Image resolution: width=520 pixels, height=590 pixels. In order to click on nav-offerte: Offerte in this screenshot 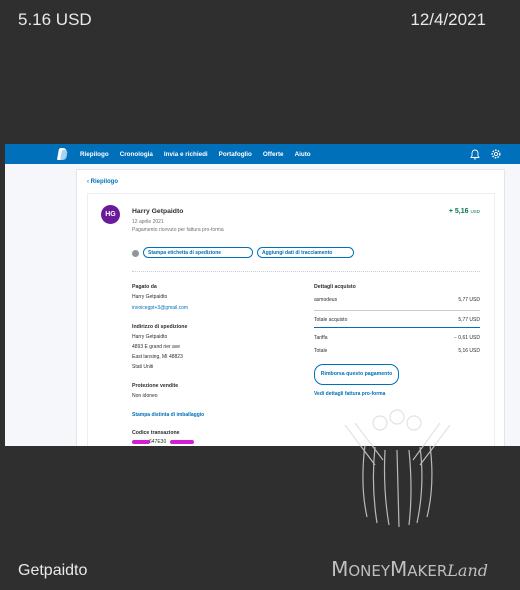, I will do `click(273, 154)`.